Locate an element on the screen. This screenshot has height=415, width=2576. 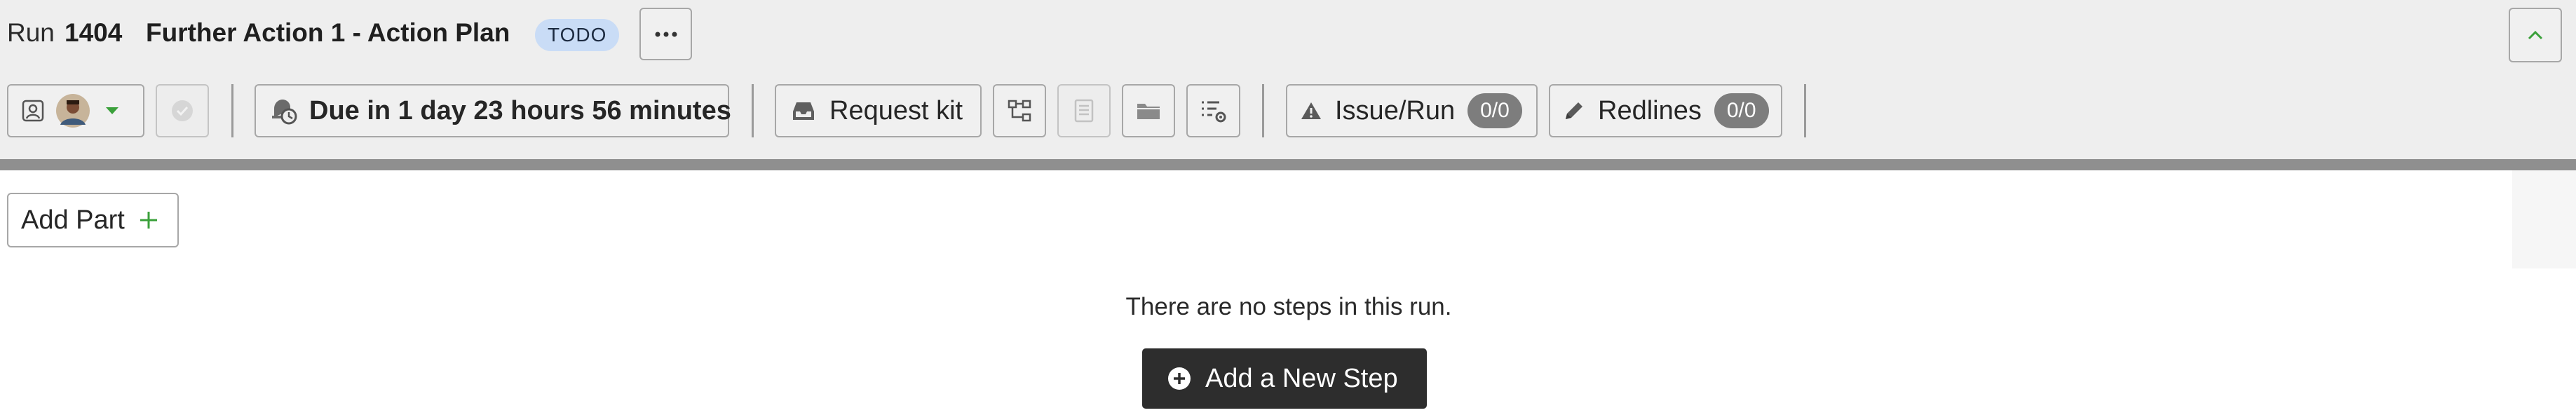
redlines-label: Redlines is located at coordinates (1650, 110).